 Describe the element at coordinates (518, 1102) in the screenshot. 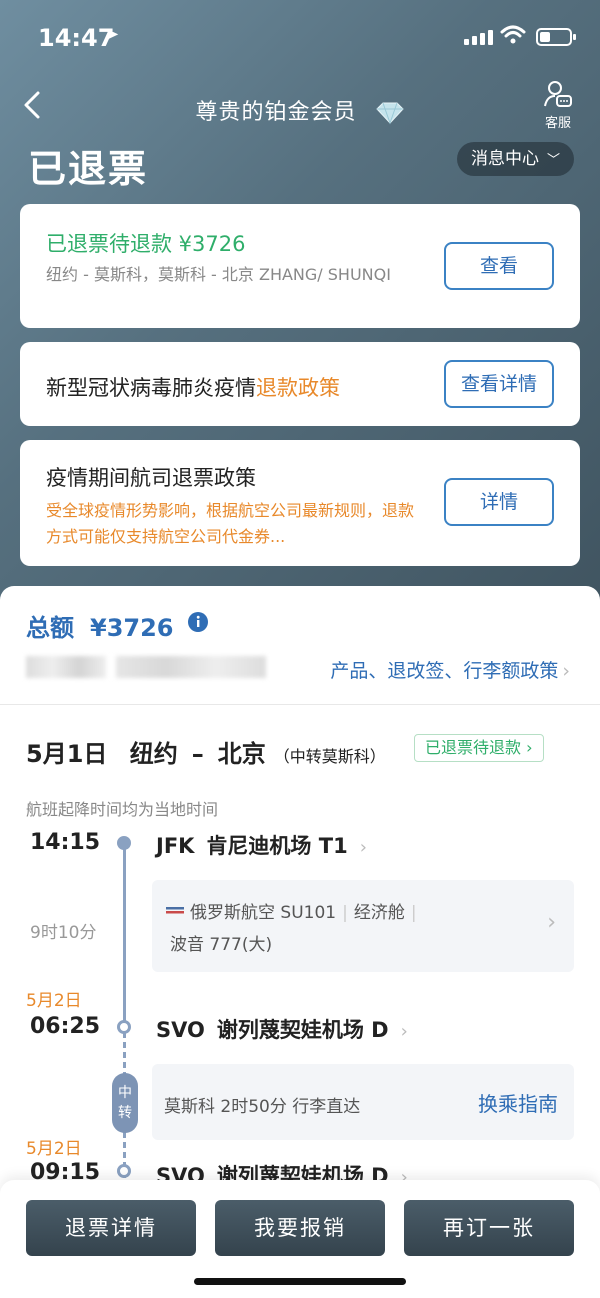

I see `transfer-guide-link: 换乘指南` at that location.